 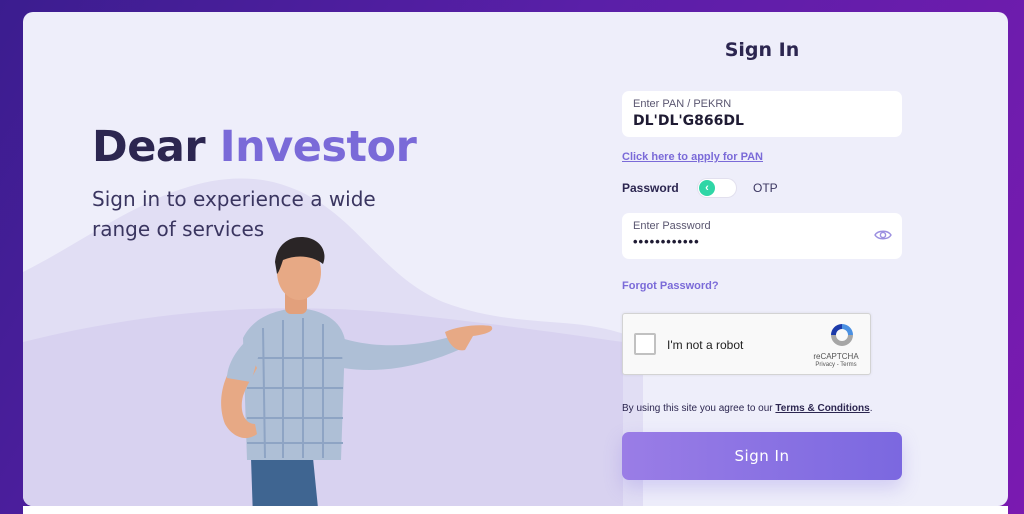 I want to click on password-input: ••••••••••••, so click(x=762, y=241).